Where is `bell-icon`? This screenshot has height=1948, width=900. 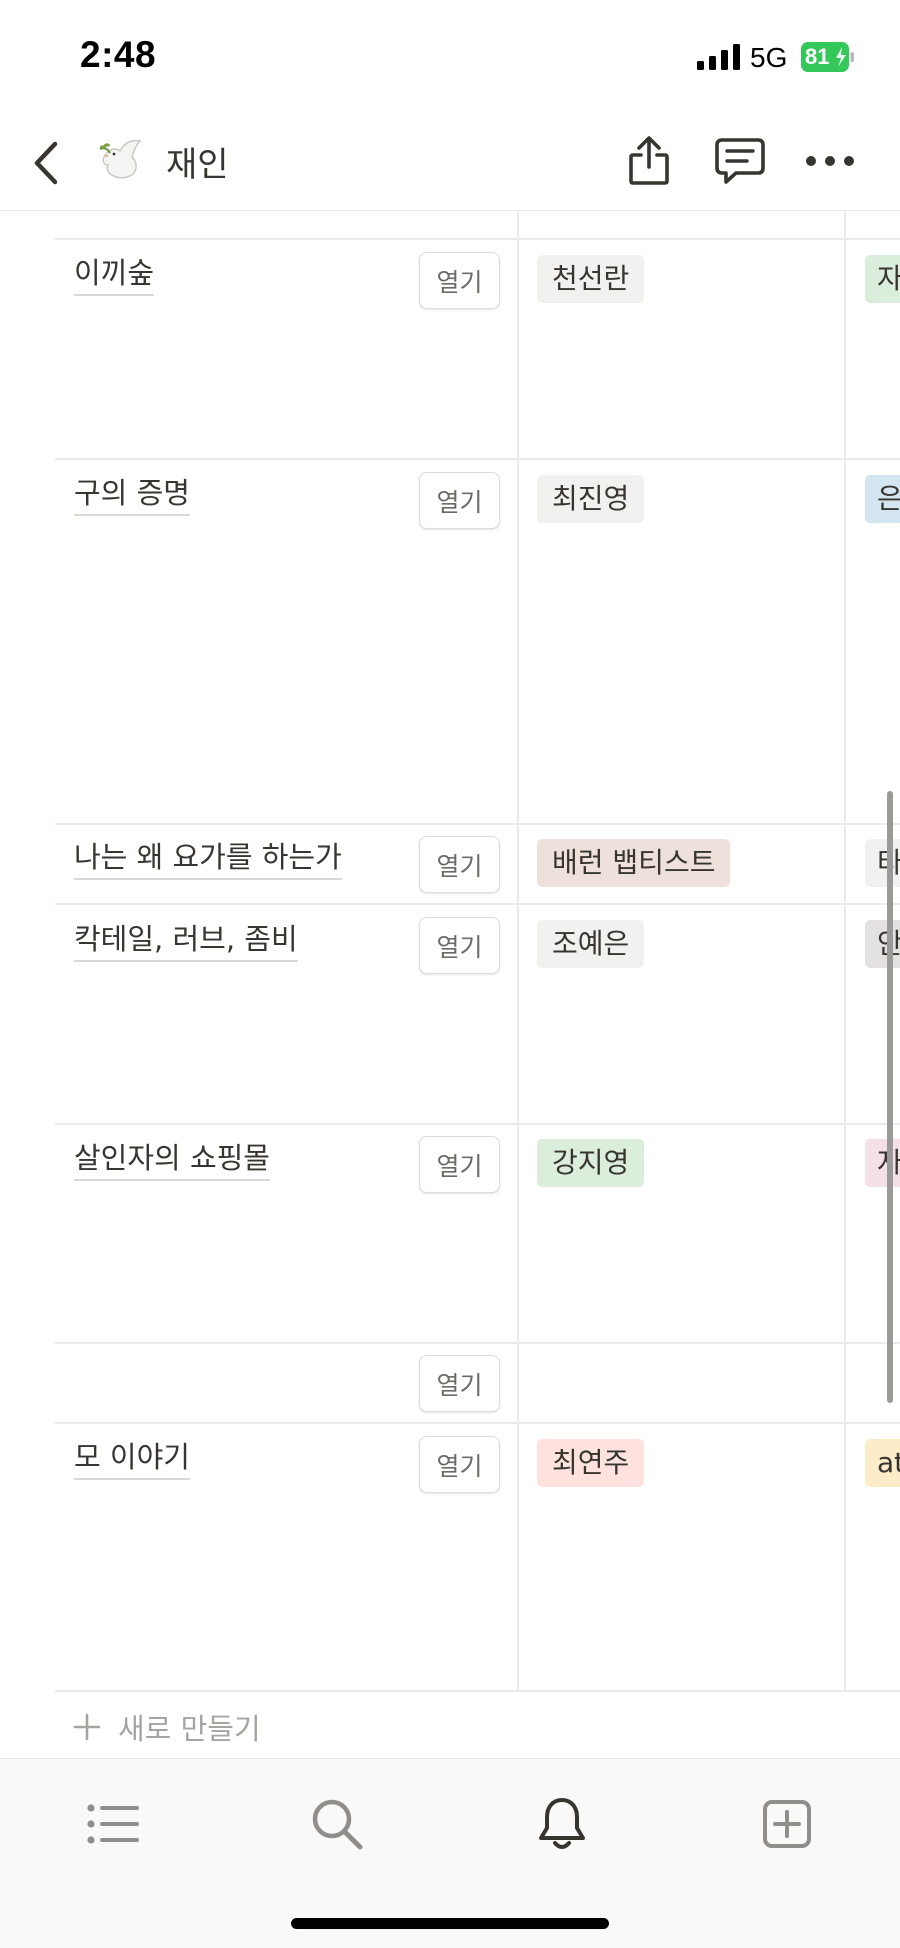 bell-icon is located at coordinates (562, 1823).